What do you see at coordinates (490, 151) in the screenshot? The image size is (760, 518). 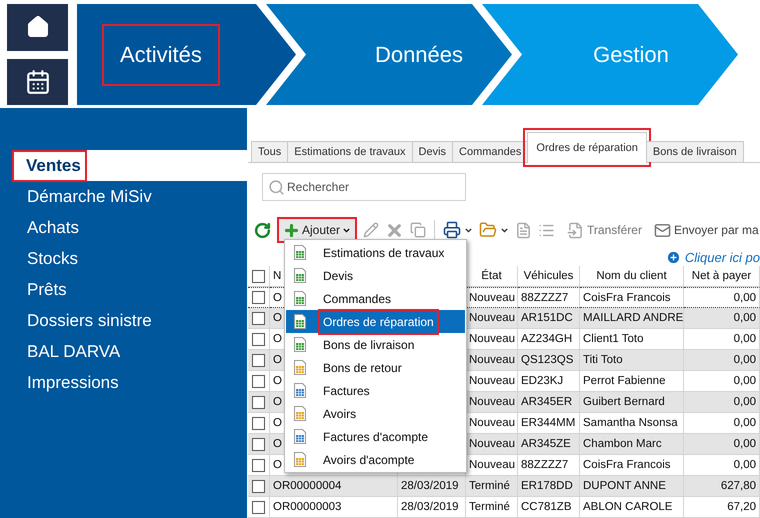 I see `tab: Commandes` at bounding box center [490, 151].